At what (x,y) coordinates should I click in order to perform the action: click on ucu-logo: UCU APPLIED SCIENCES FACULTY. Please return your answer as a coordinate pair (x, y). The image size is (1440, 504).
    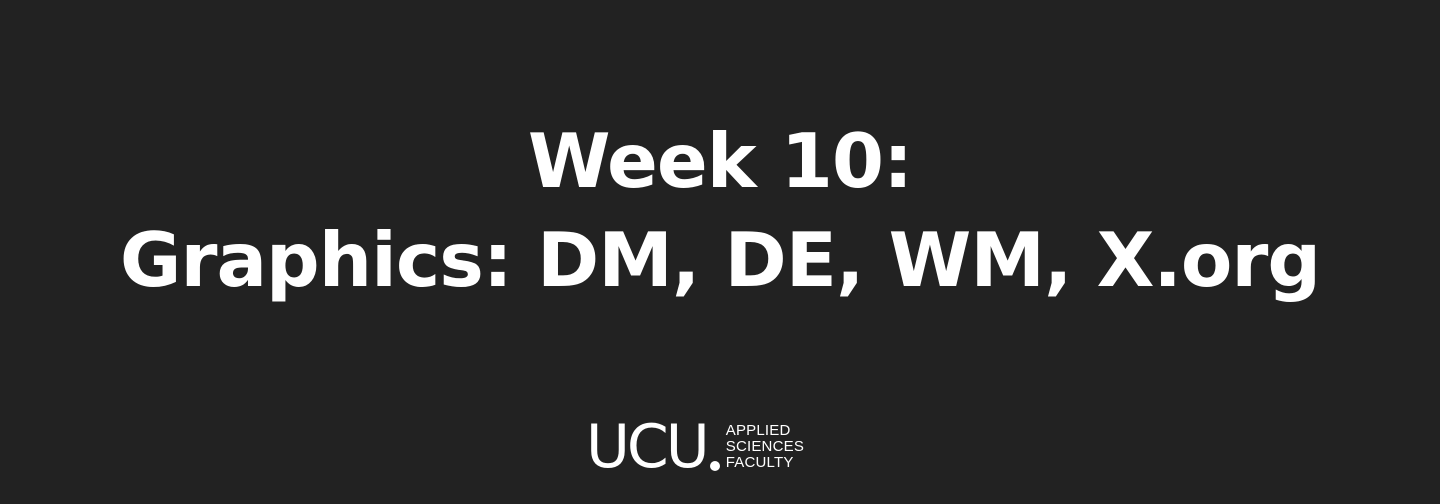
    Looking at the image, I should click on (695, 447).